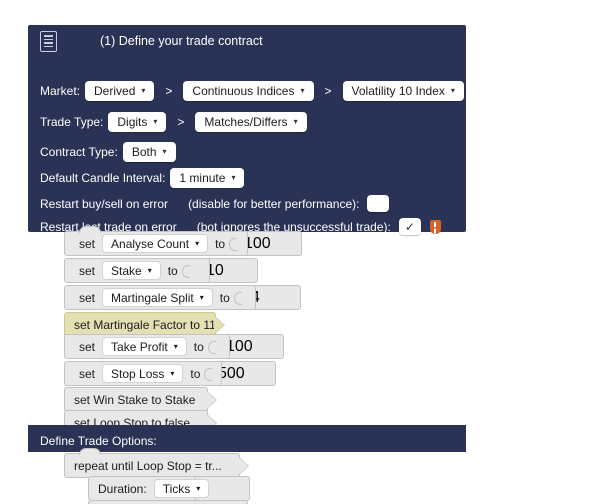  Describe the element at coordinates (246, 122) in the screenshot. I see `trade-type-dropdown-type-label: Matches/Differs` at that location.